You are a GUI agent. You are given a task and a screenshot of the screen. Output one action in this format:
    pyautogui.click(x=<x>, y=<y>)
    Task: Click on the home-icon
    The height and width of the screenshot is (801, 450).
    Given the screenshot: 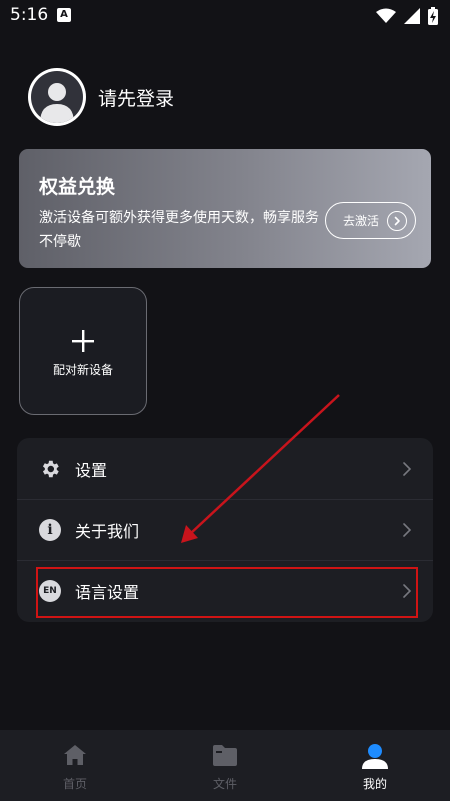 What is the action you would take?
    pyautogui.click(x=75, y=755)
    